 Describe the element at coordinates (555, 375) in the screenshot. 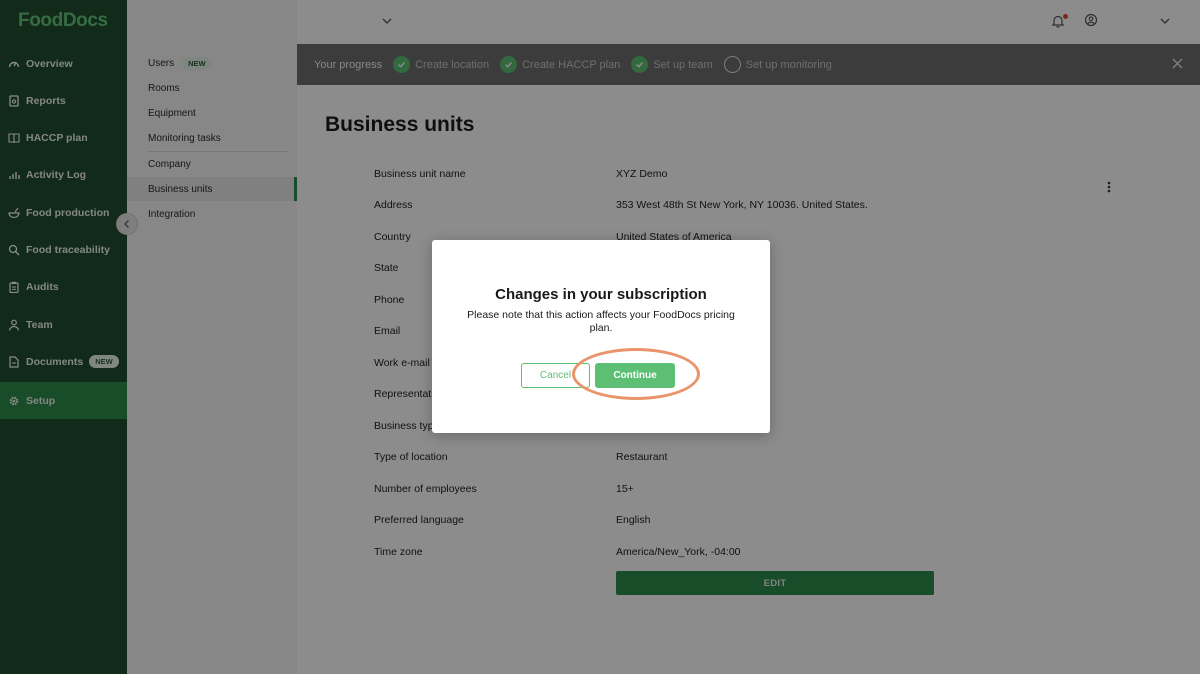

I see `cancel-button: Cancel` at that location.